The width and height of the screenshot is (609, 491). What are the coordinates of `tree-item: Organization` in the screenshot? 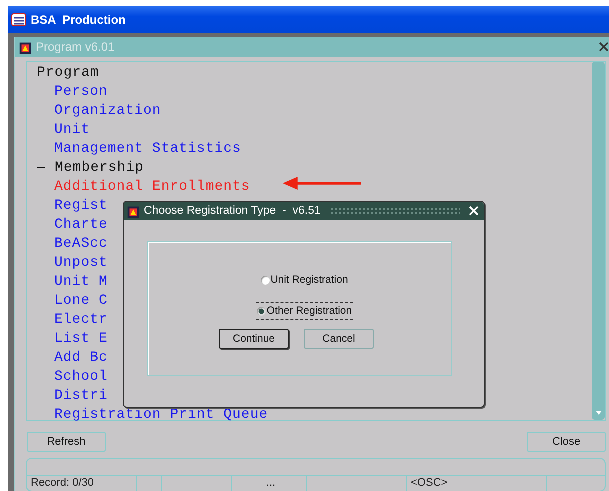 It's located at (108, 110).